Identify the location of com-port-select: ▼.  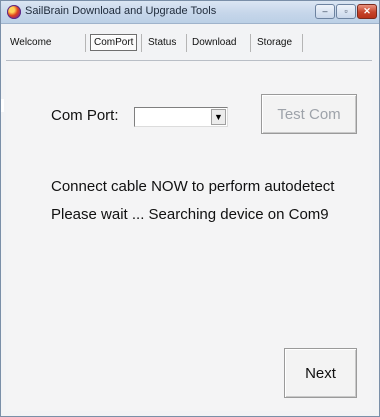
(181, 117).